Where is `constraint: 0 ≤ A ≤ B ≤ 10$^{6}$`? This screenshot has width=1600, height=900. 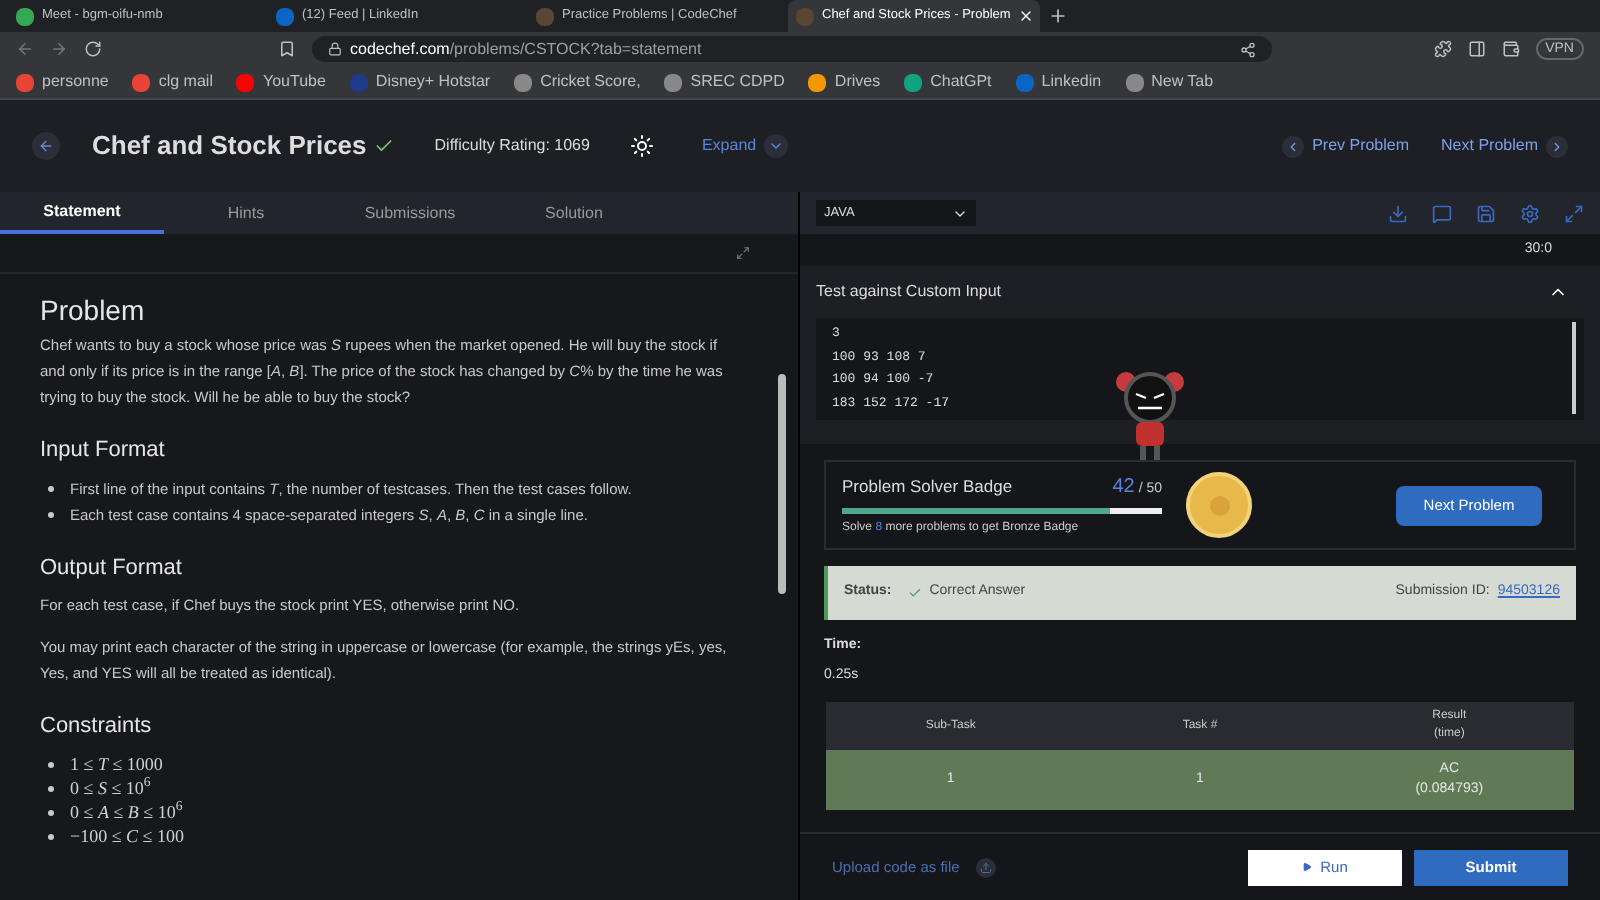 constraint: 0 ≤ A ≤ B ≤ 10$^{6}$ is located at coordinates (126, 811).